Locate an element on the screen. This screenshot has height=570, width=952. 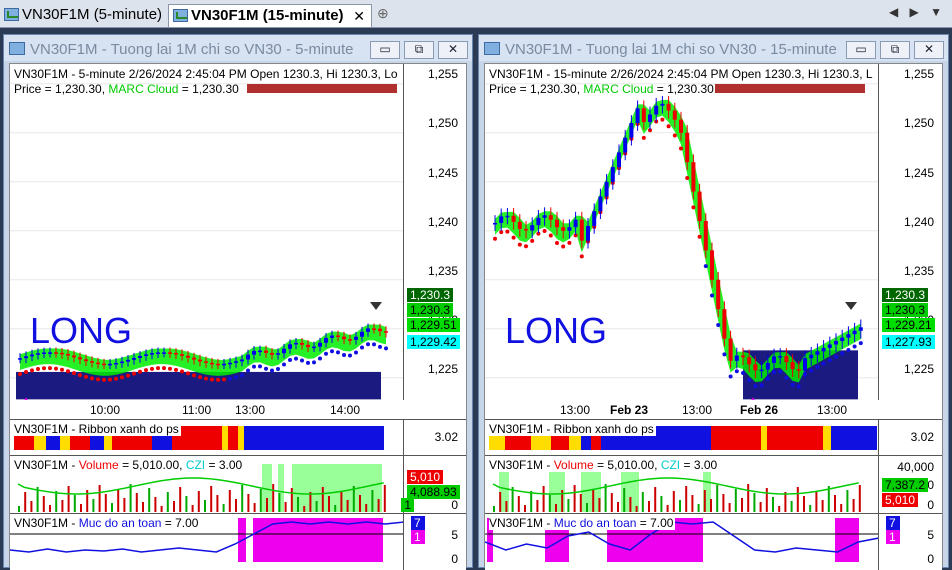
safety-tag: 7 is located at coordinates (418, 523).